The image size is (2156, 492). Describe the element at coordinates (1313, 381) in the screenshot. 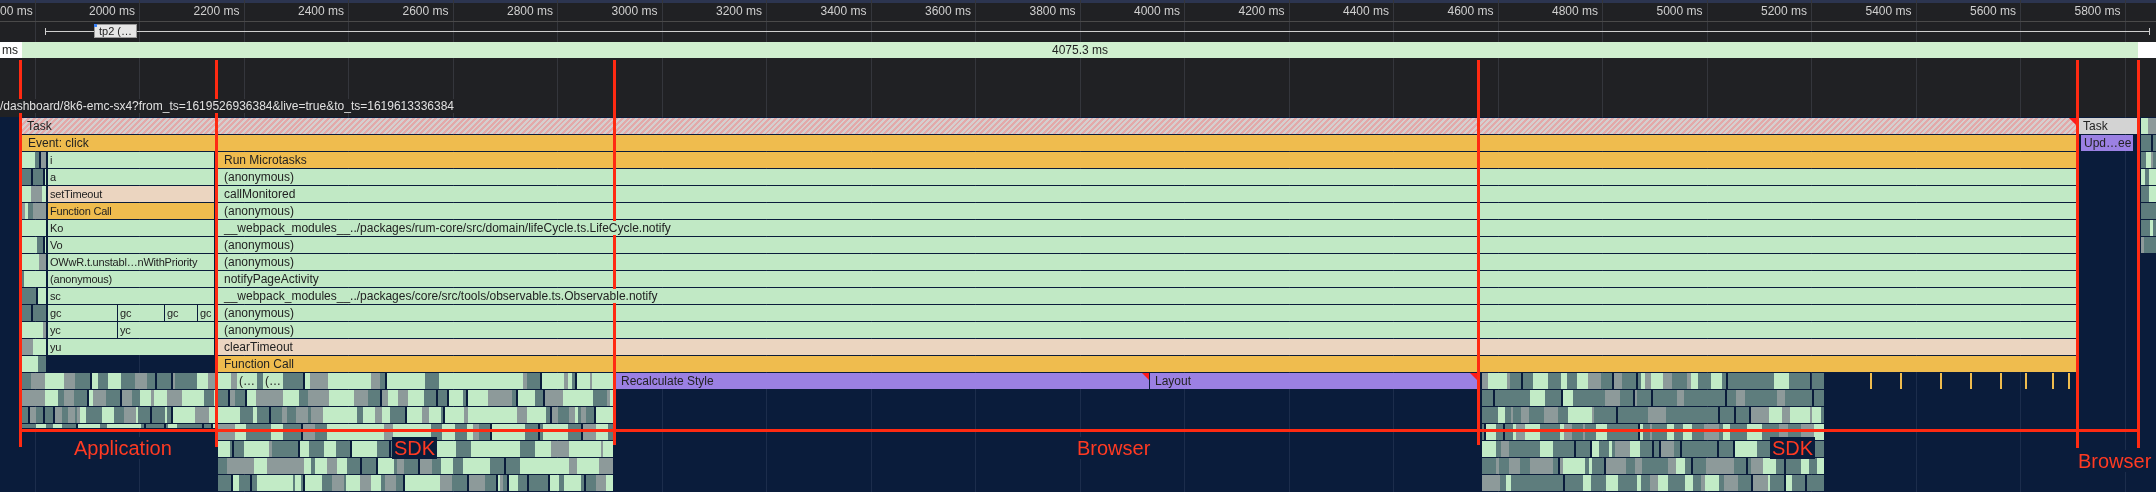

I see `rendering-bar: Layout` at that location.